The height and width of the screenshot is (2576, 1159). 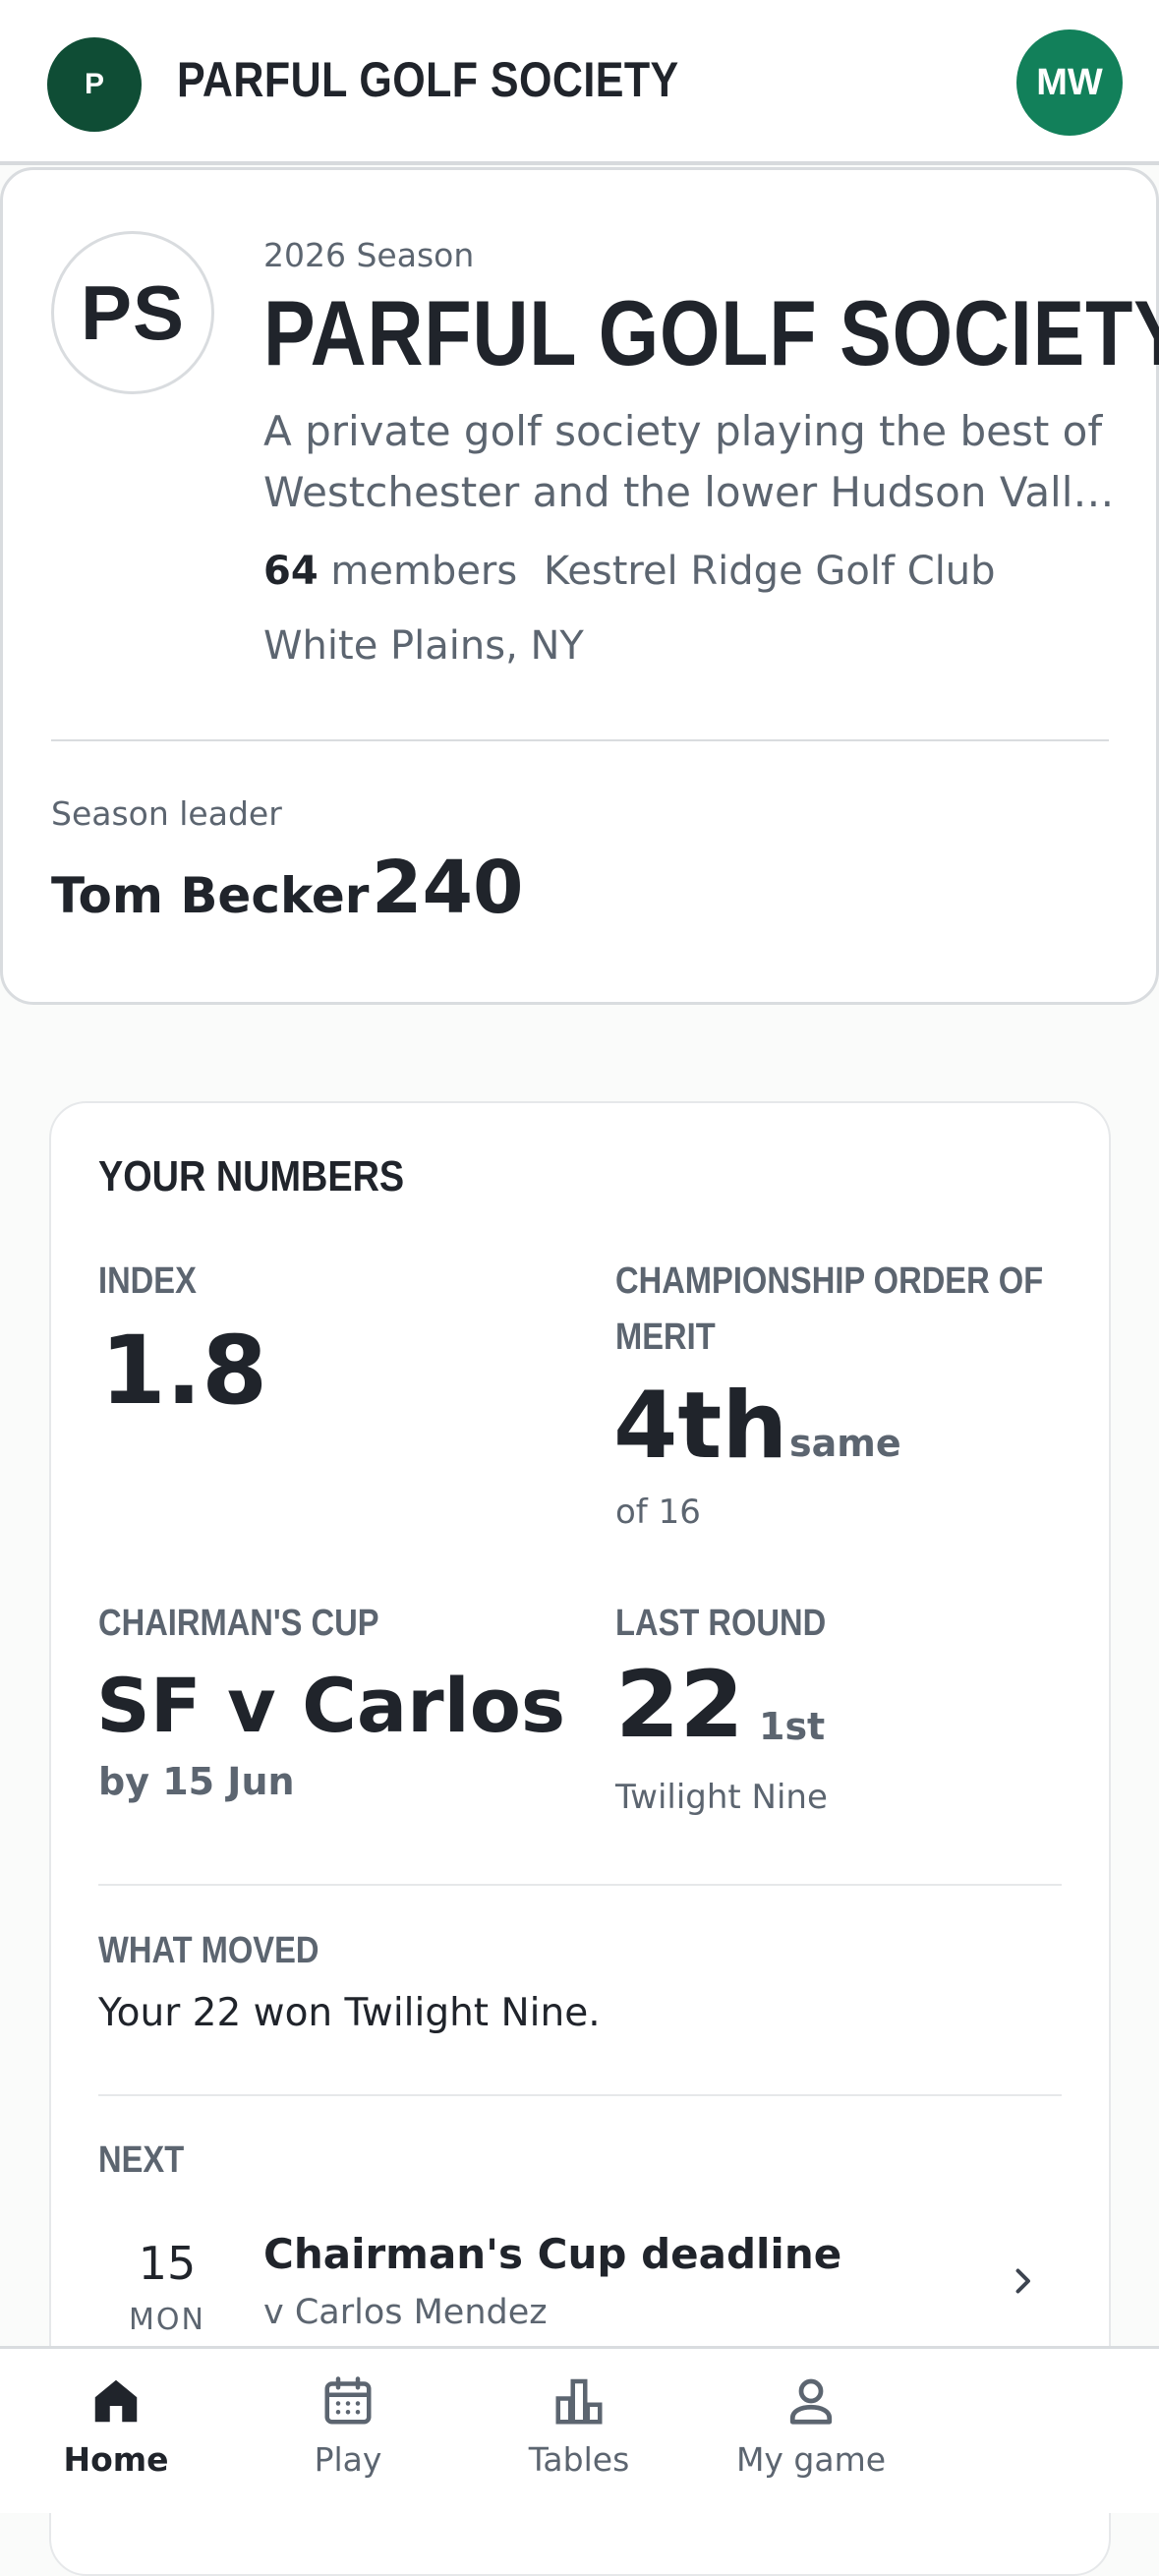 What do you see at coordinates (792, 1726) in the screenshot?
I see `last-round-place: 1st` at bounding box center [792, 1726].